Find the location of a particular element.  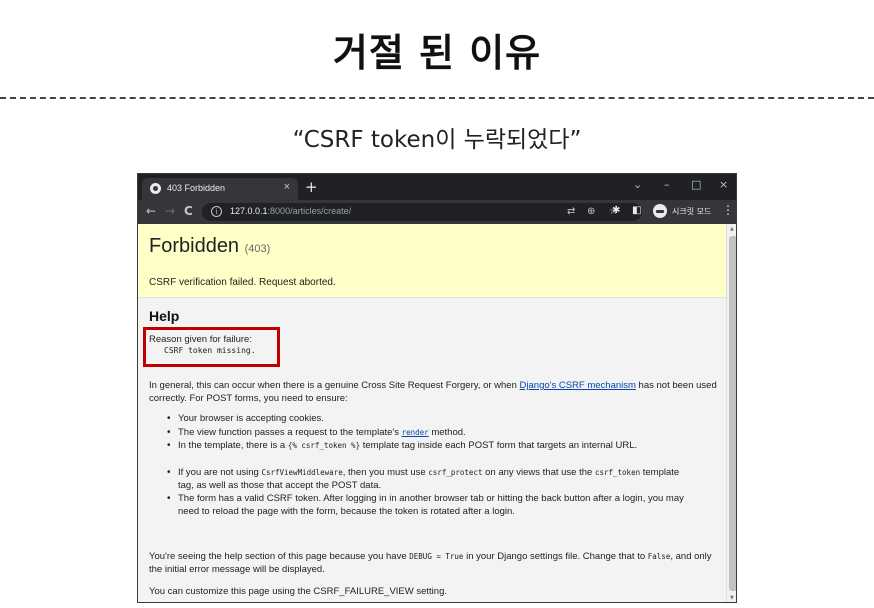

tab-title: 403 Forbidden is located at coordinates (196, 188).